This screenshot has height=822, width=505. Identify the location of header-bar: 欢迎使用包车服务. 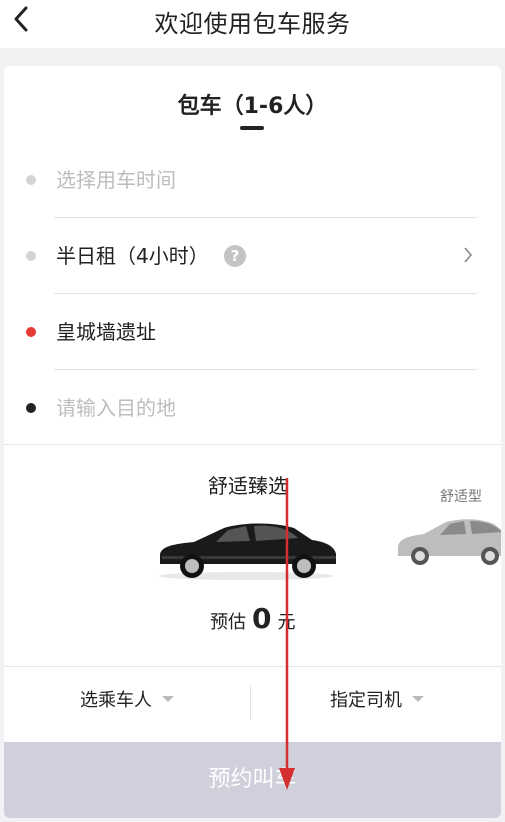
(252, 24).